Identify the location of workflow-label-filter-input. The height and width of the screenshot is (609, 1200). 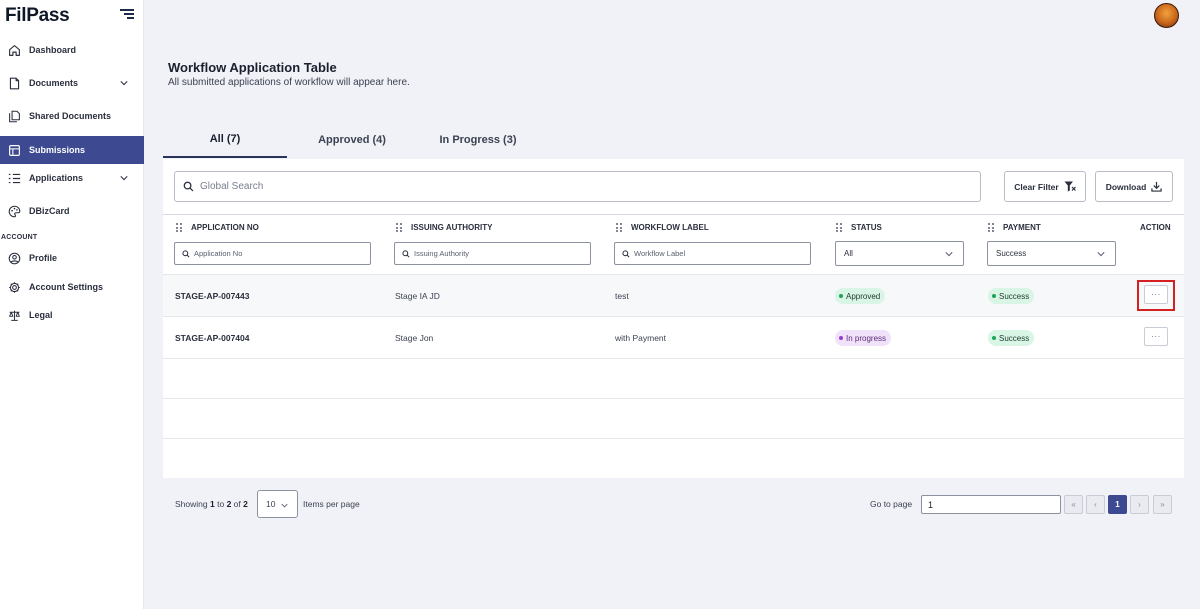
(714, 253).